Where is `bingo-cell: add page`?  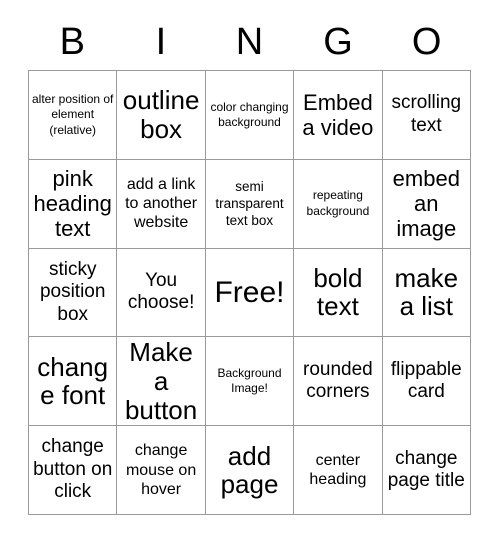
bingo-cell: add page is located at coordinates (250, 470).